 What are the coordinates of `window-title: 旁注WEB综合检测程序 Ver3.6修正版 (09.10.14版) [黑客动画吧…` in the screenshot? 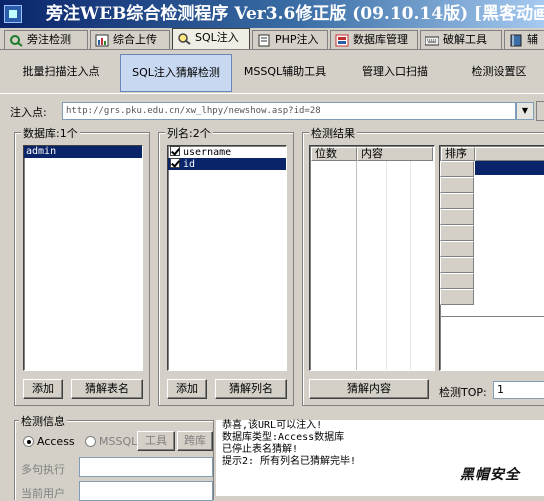 It's located at (295, 14).